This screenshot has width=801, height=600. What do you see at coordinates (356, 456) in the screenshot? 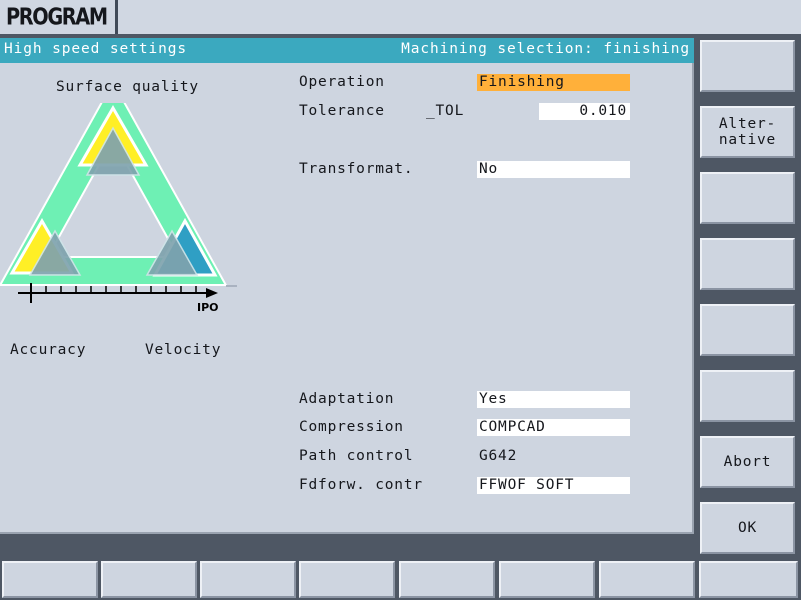
I see `path-control-label: Path control` at bounding box center [356, 456].